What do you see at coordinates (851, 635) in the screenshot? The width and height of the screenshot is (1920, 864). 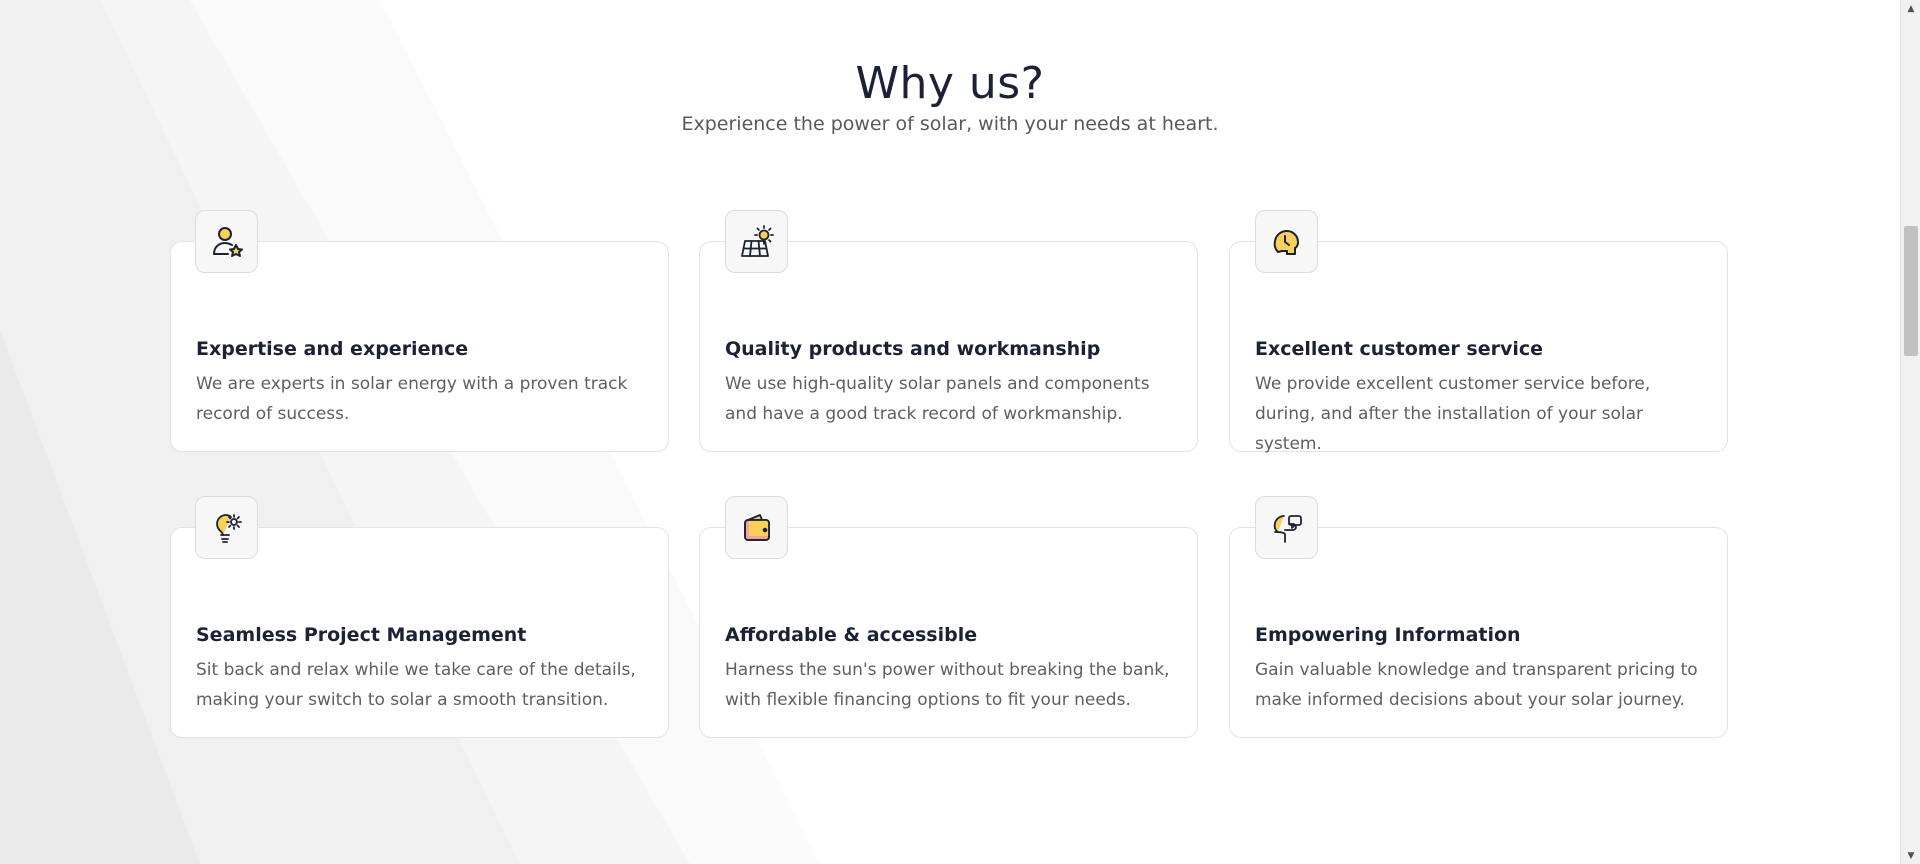 I see `card-title: Affordable & accessible` at bounding box center [851, 635].